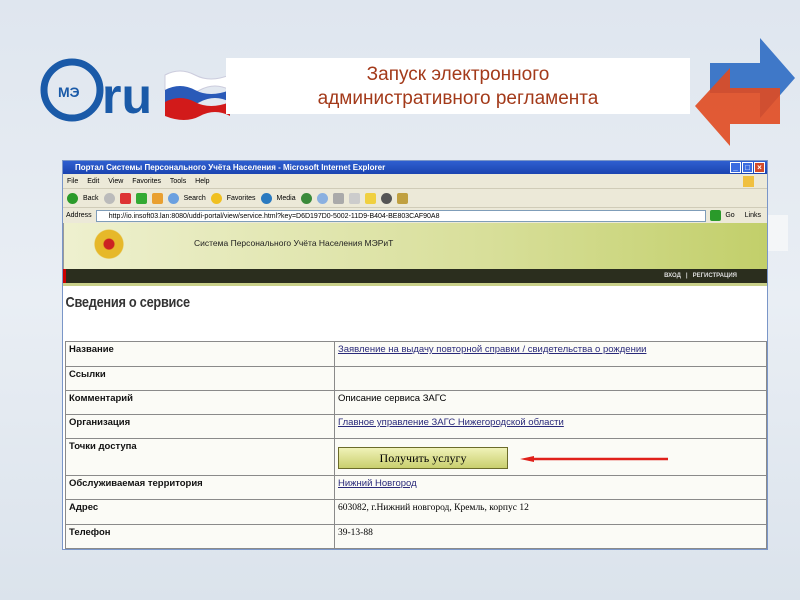 This screenshot has height=600, width=800. Describe the element at coordinates (266, 198) in the screenshot. I see `media-icon` at that location.